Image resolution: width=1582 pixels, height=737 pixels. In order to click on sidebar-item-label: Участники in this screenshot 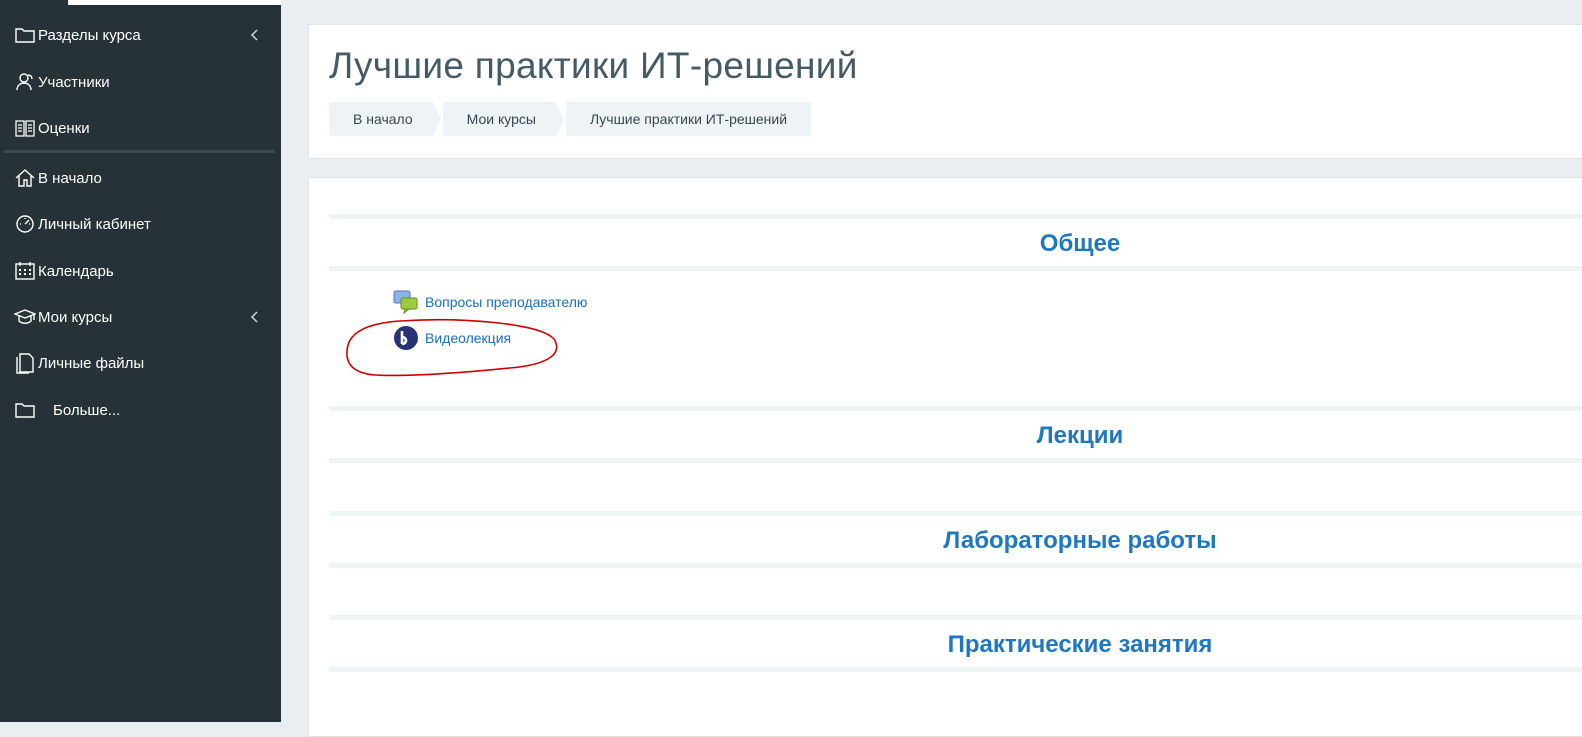, I will do `click(74, 82)`.